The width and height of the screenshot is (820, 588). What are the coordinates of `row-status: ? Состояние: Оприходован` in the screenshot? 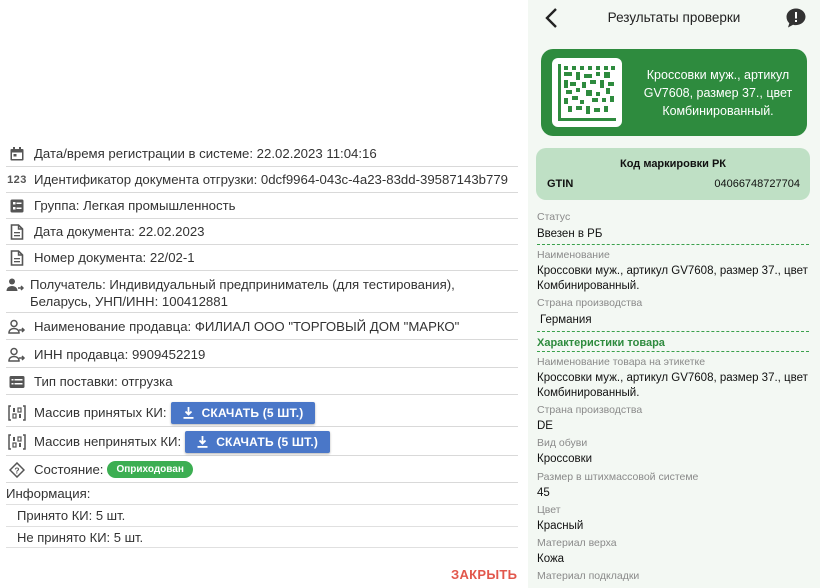 It's located at (262, 470).